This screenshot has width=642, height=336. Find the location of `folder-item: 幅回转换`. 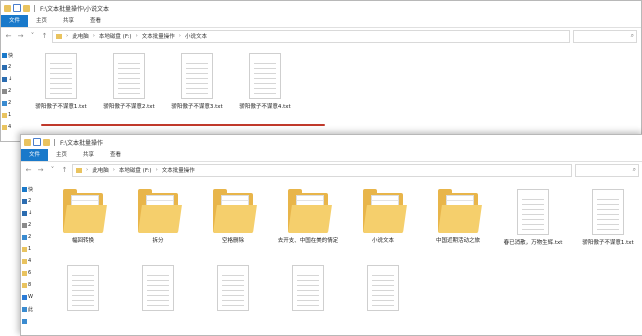

folder-item: 幅回转换 is located at coordinates (83, 216).